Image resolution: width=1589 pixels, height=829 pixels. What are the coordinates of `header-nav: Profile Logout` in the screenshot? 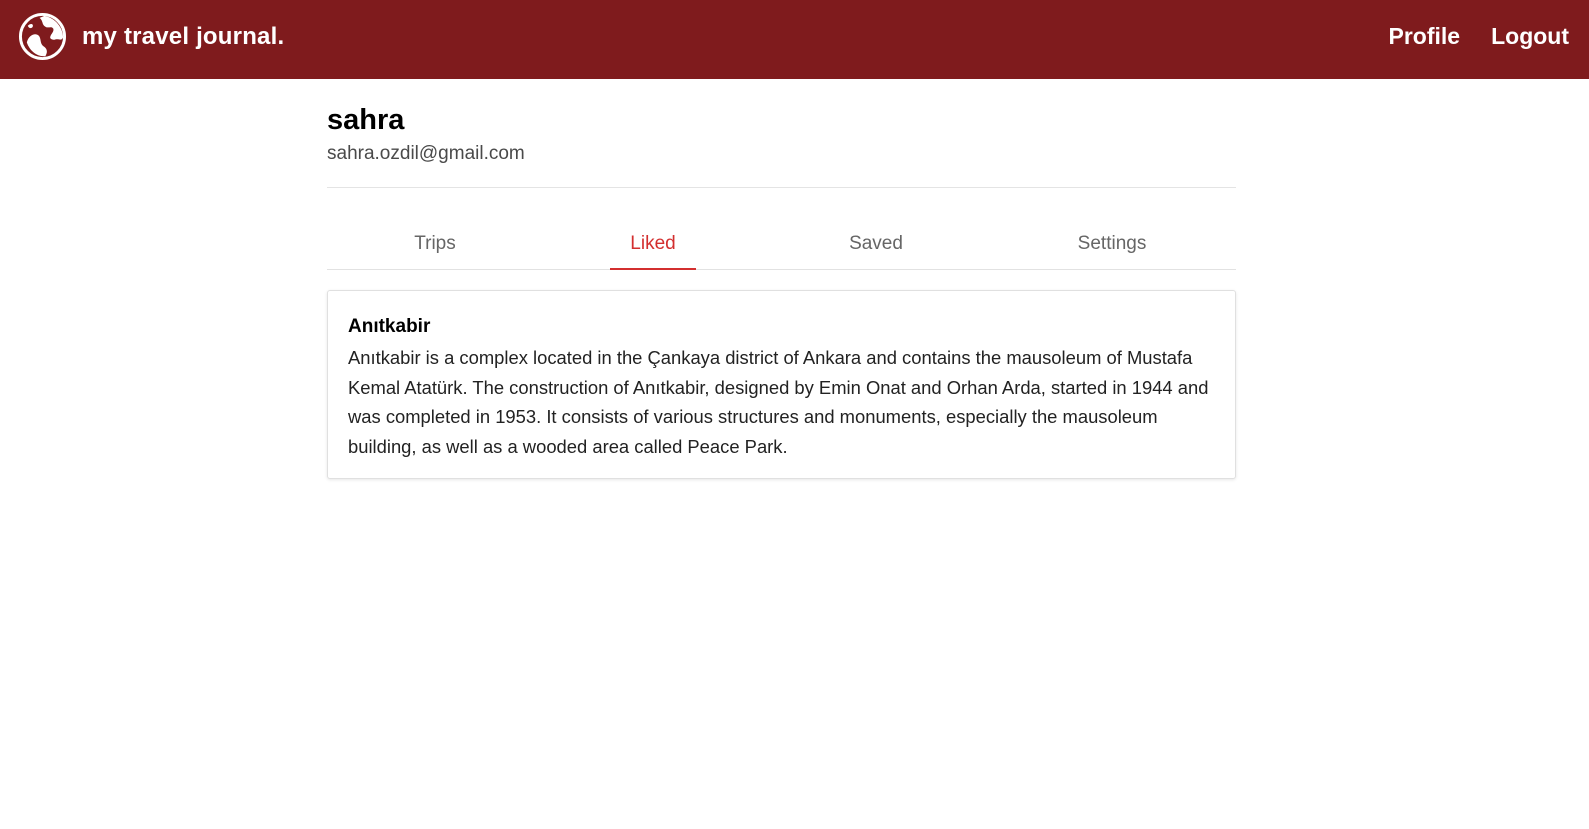 It's located at (1479, 36).